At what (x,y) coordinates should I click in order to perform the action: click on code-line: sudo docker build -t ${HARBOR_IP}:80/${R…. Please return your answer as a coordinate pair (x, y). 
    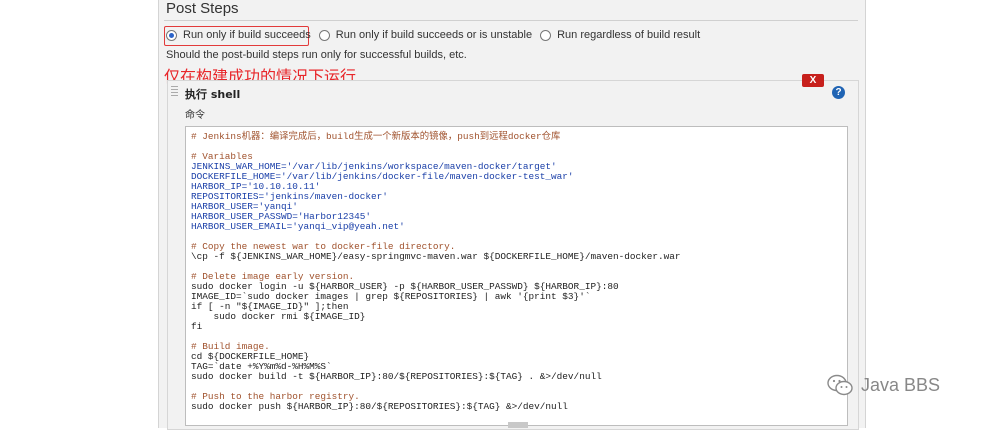
    Looking at the image, I should click on (396, 376).